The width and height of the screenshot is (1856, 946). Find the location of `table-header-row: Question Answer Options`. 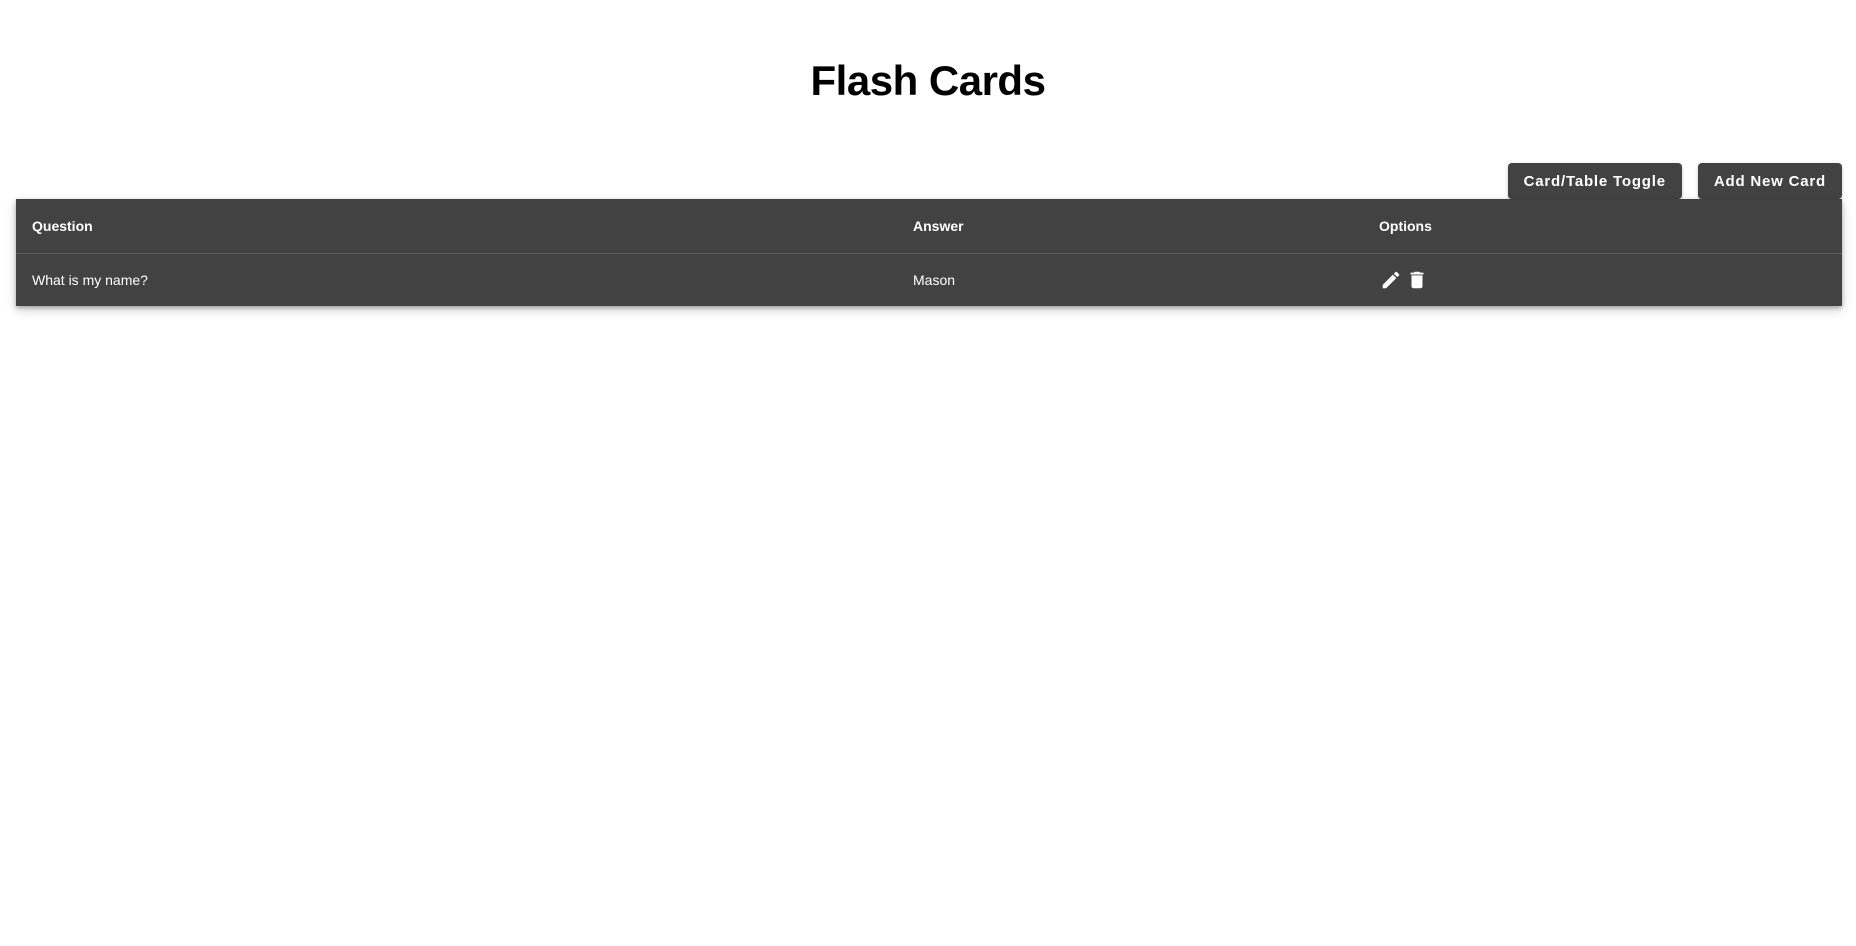

table-header-row: Question Answer Options is located at coordinates (929, 226).